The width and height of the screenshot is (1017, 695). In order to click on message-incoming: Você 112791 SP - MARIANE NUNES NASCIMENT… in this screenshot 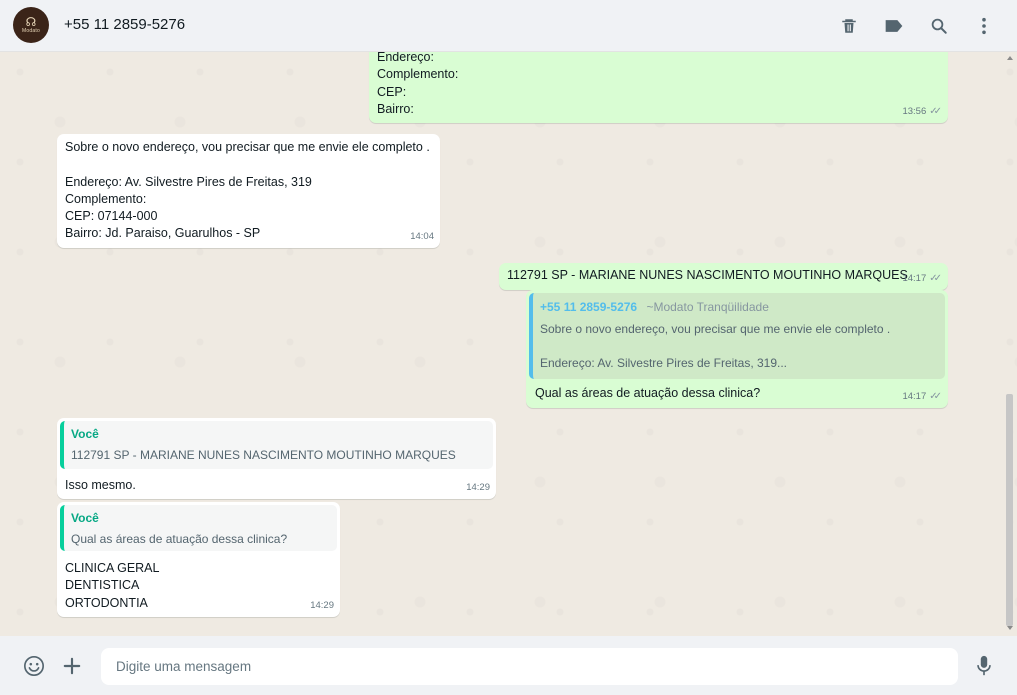, I will do `click(276, 458)`.